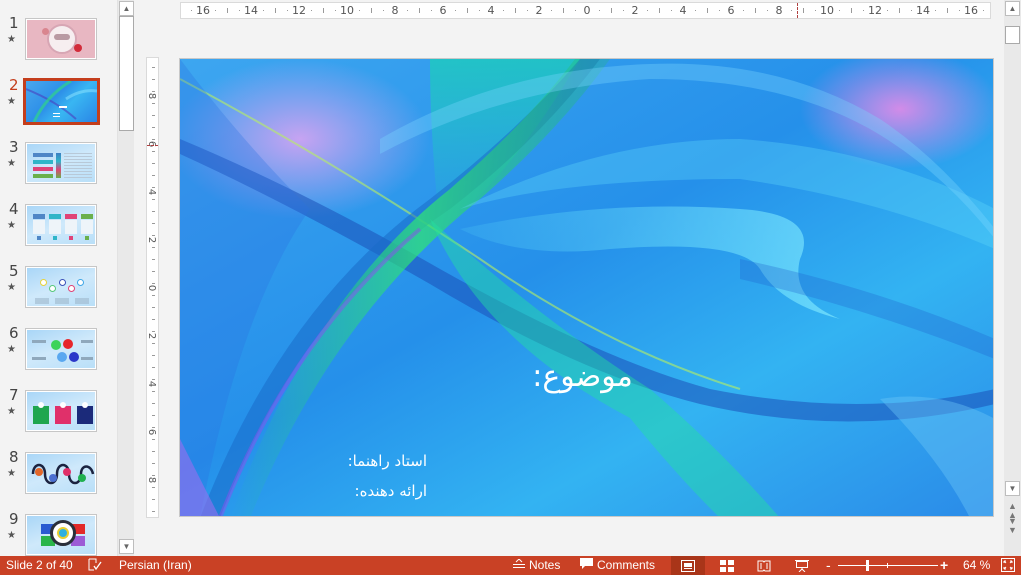 The image size is (1021, 575). What do you see at coordinates (327, 461) in the screenshot?
I see `advisor-label: استاد راهنما:` at bounding box center [327, 461].